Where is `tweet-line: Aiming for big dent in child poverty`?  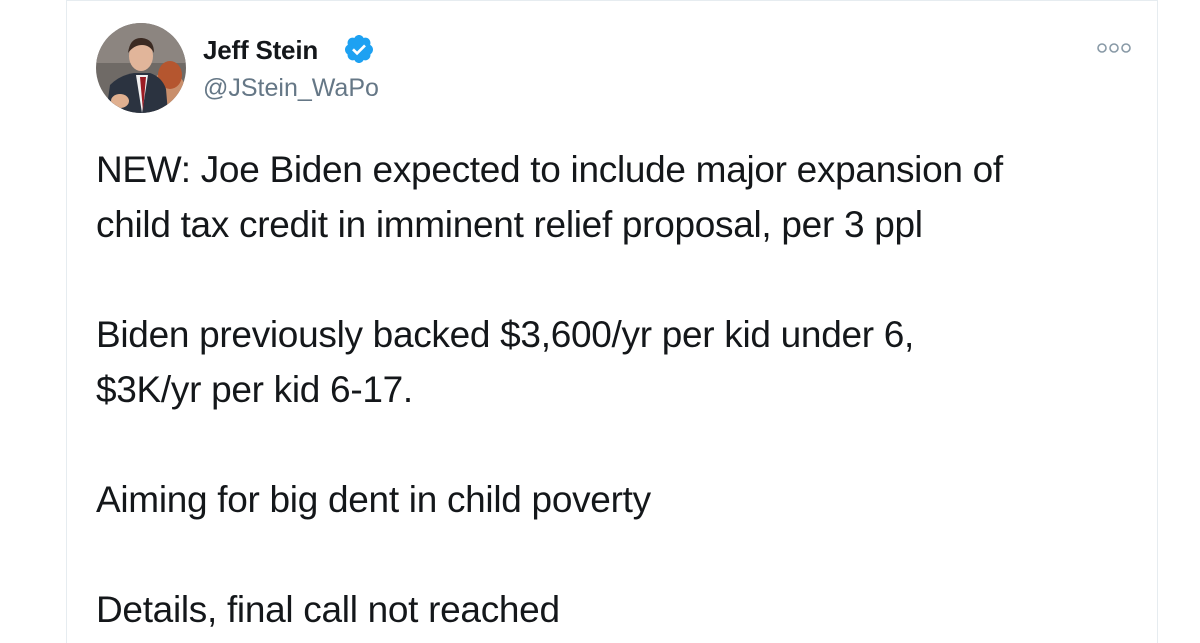
tweet-line: Aiming for big dent in child poverty is located at coordinates (373, 499).